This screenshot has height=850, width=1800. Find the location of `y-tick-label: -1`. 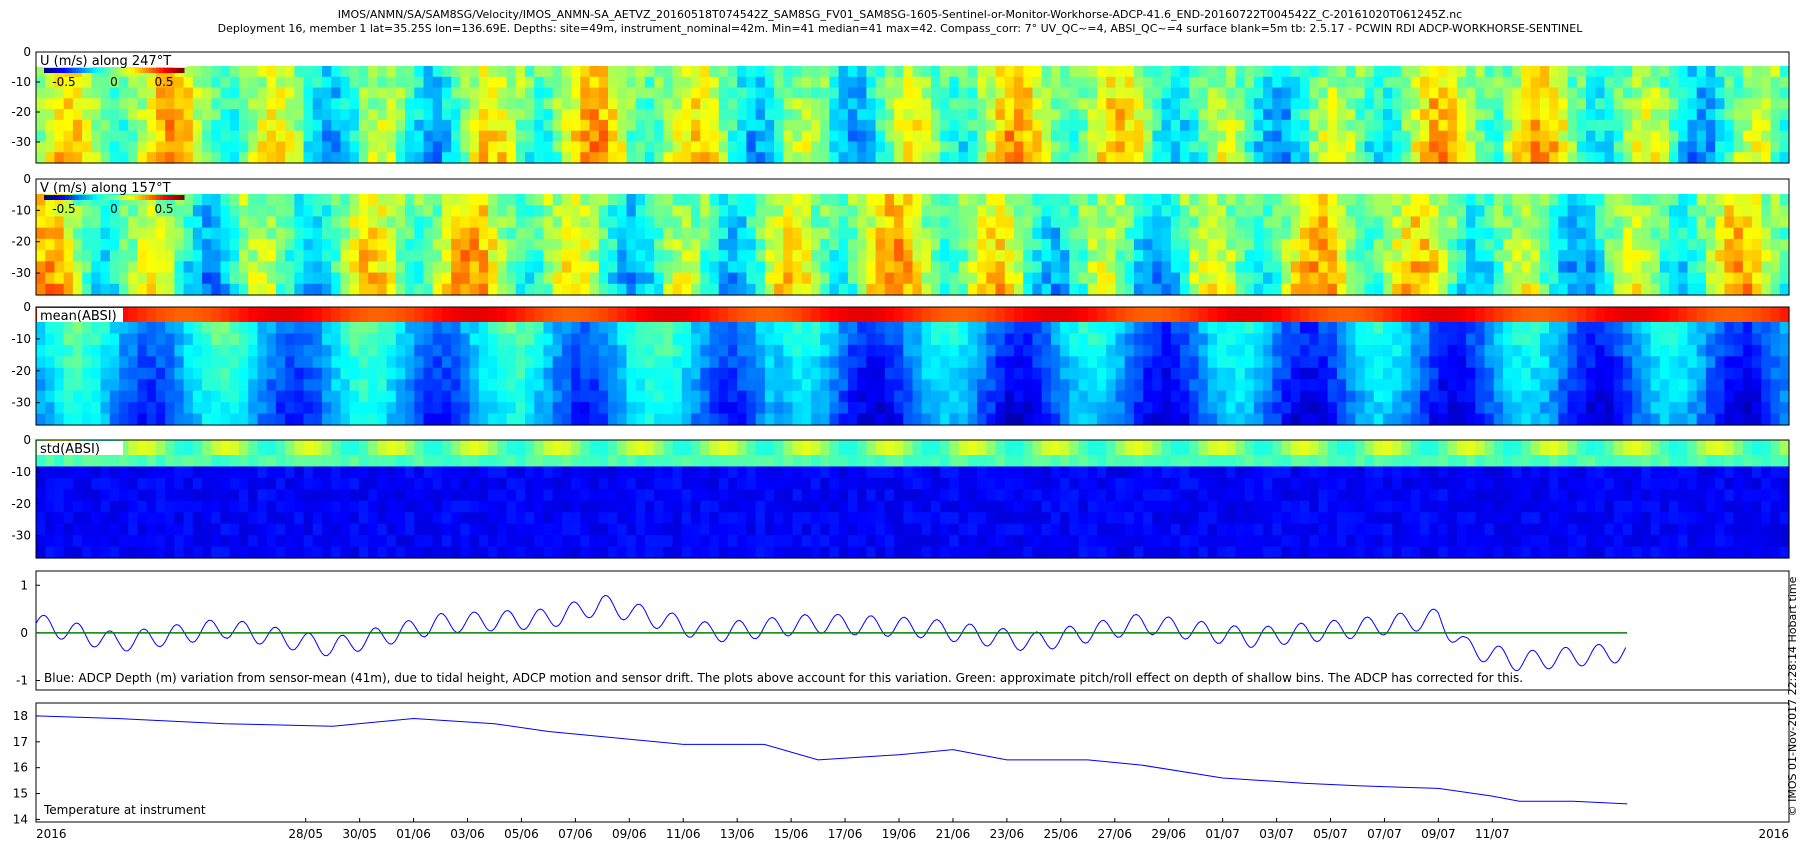

y-tick-label: -1 is located at coordinates (22, 680).